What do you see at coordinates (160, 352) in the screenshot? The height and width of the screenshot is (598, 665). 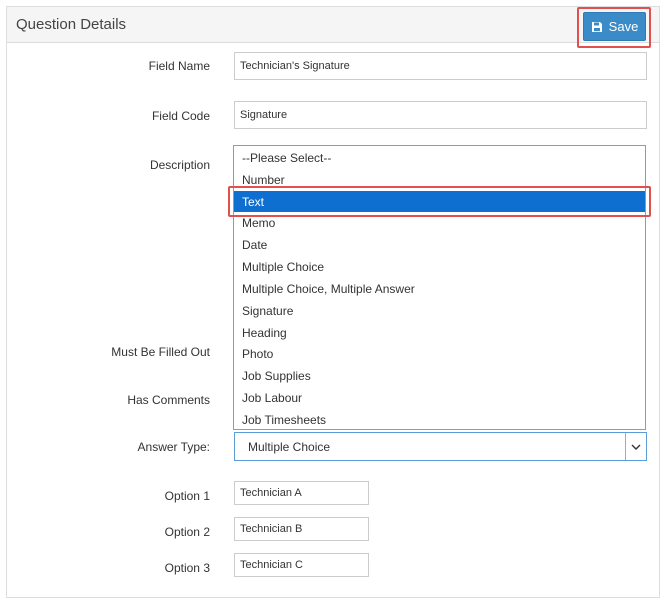 I see `must-be-filled-out-label: Must Be Filled Out` at bounding box center [160, 352].